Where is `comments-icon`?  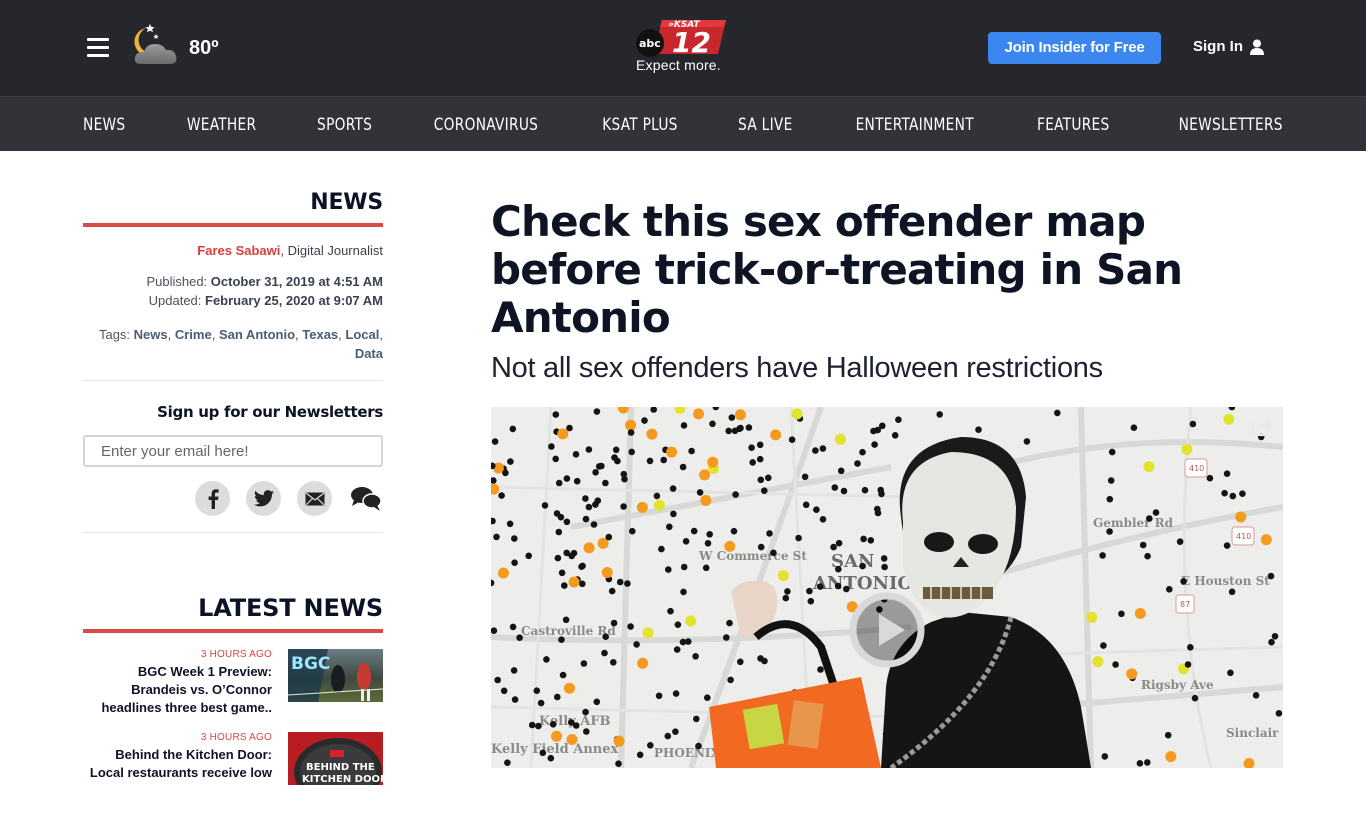 comments-icon is located at coordinates (366, 498).